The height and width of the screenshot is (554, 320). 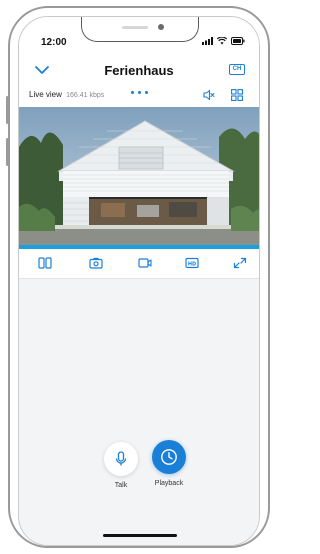 I want to click on quality-button: CH, so click(x=237, y=69).